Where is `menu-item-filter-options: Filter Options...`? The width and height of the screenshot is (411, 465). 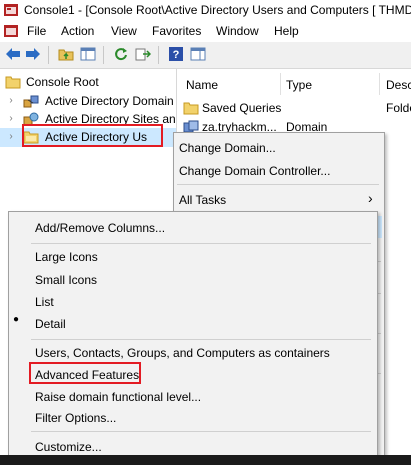
menu-item-filter-options: Filter Options... is located at coordinates (75, 418).